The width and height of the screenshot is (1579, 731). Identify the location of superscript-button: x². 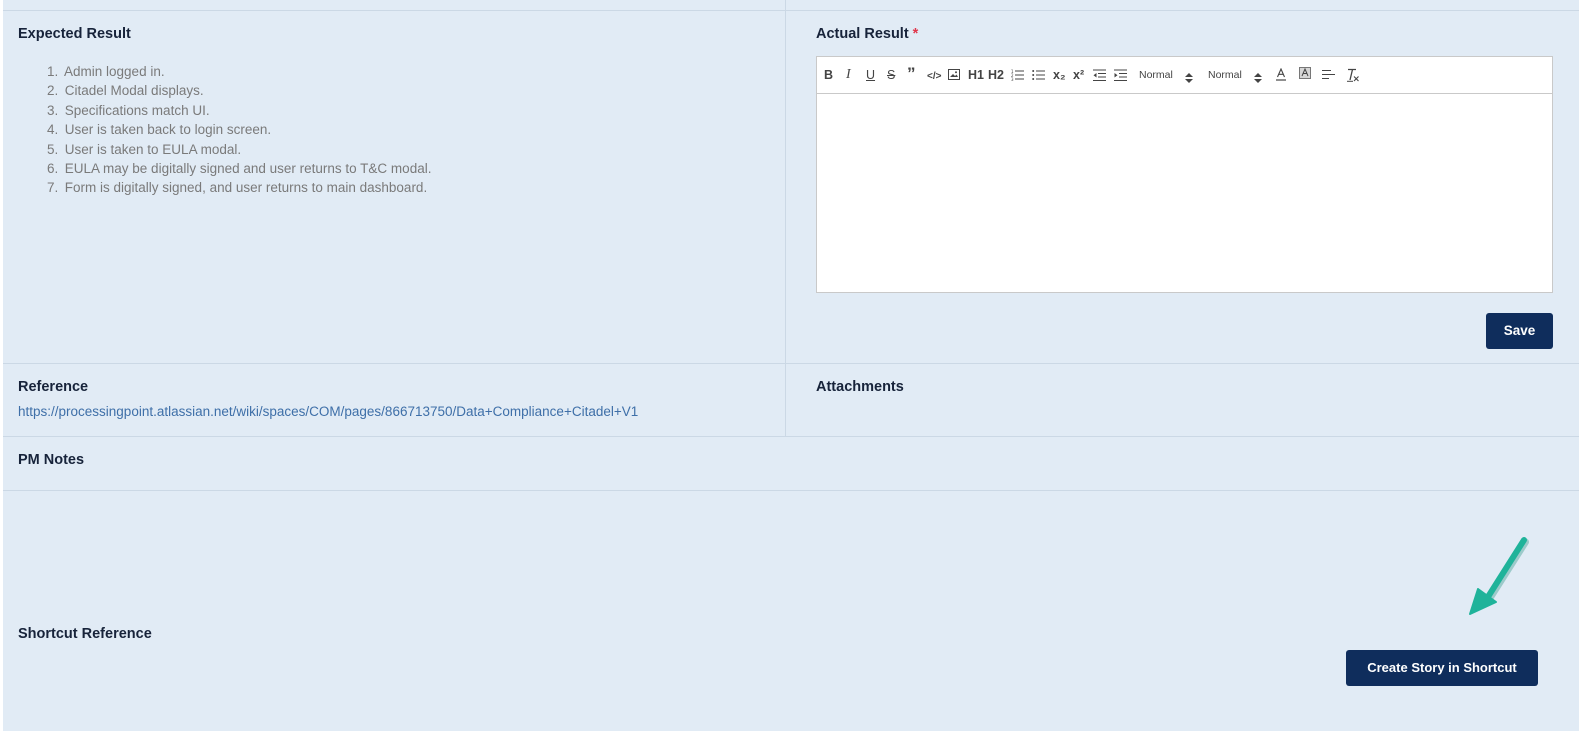
(1078, 75).